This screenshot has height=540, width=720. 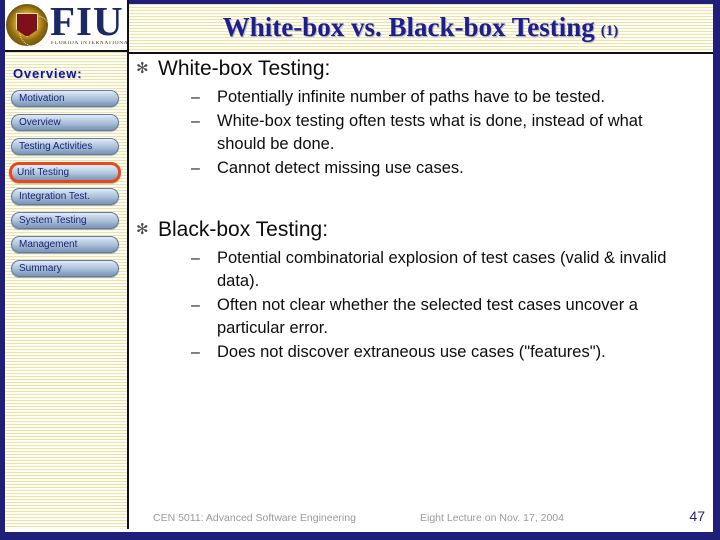 I want to click on bullet-heading-row: ✻ Black-box Testing:, so click(x=422, y=230).